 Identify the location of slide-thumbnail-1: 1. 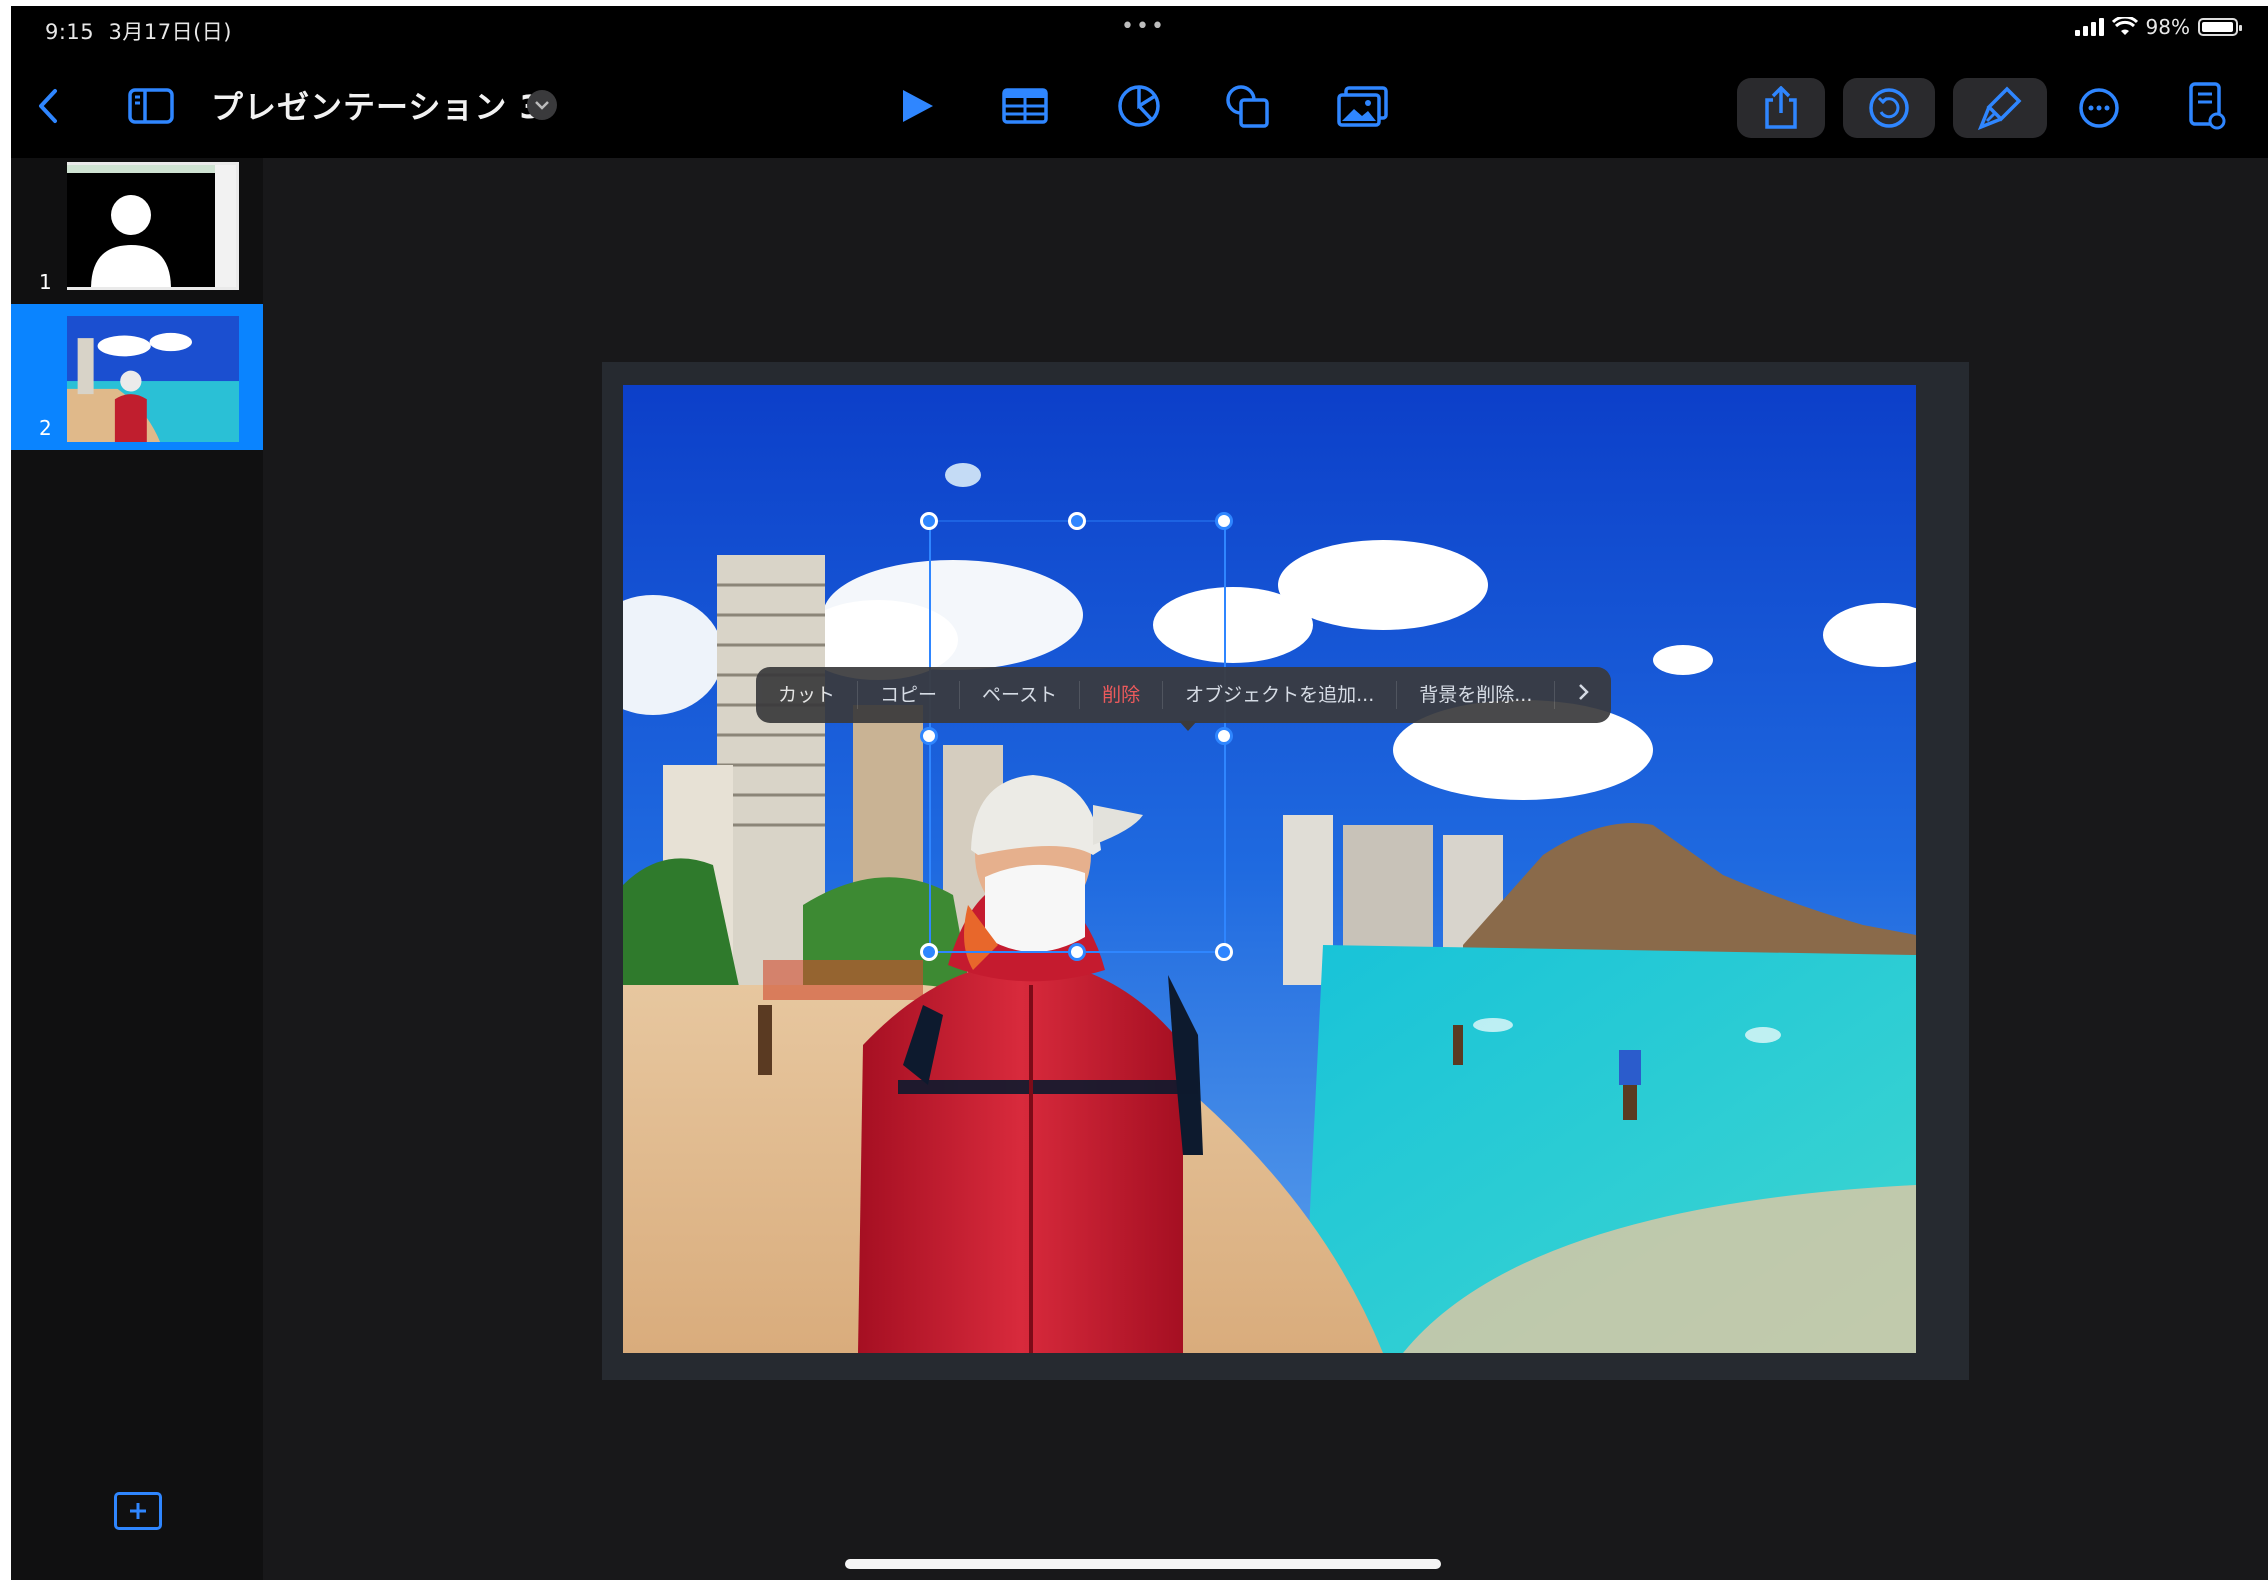
(137, 231).